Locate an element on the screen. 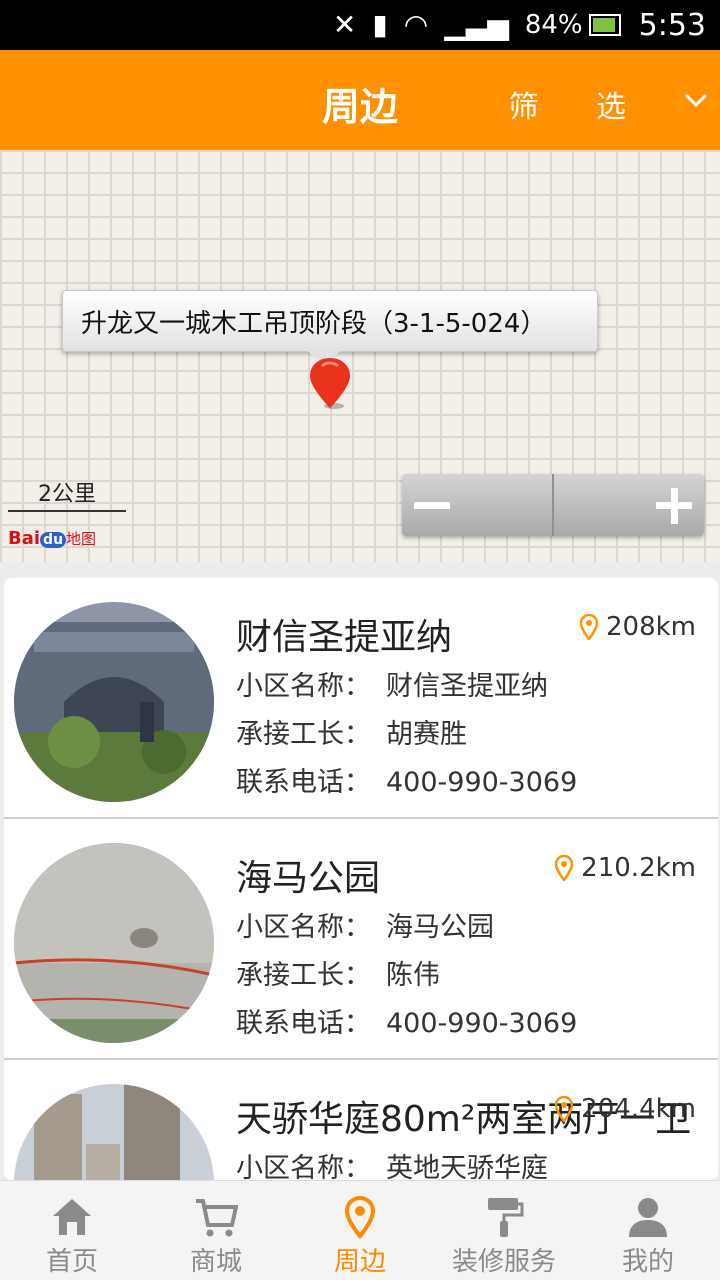  zoom-controls is located at coordinates (553, 505).